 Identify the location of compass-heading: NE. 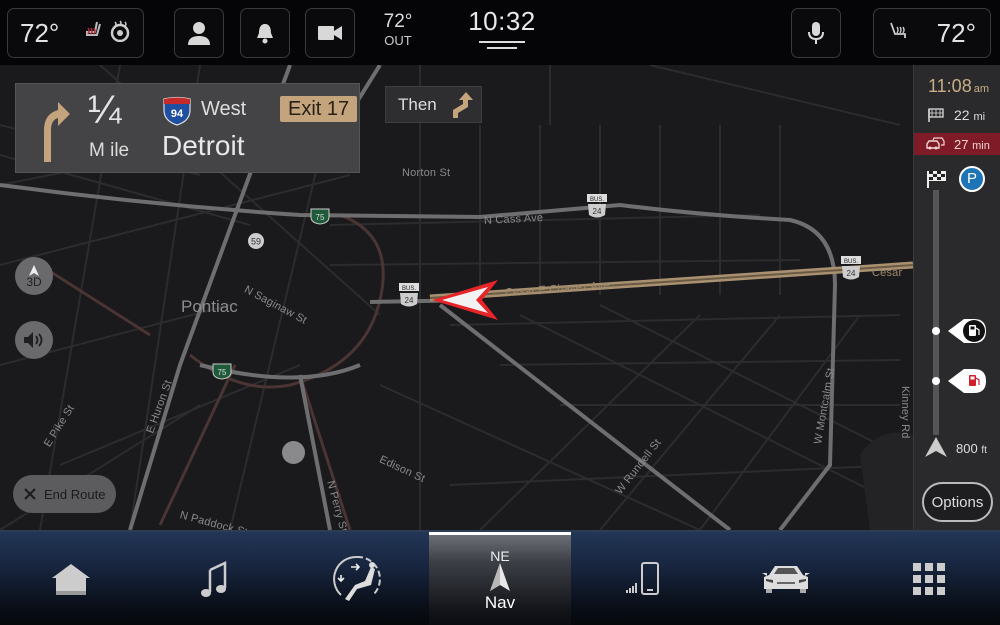
(500, 556).